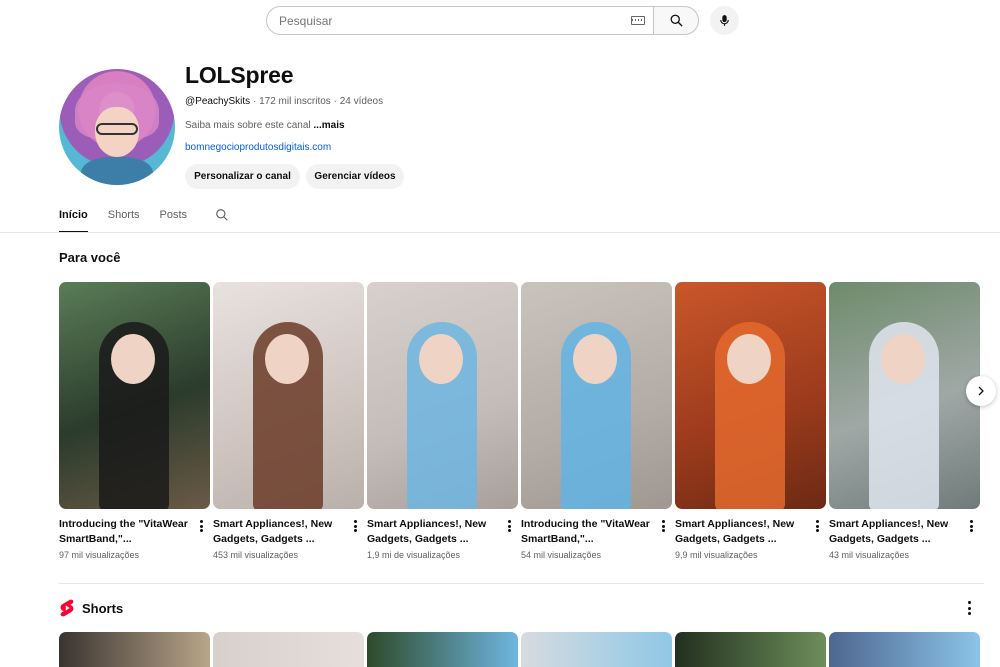 This screenshot has width=1000, height=667. I want to click on tab-search-button, so click(222, 215).